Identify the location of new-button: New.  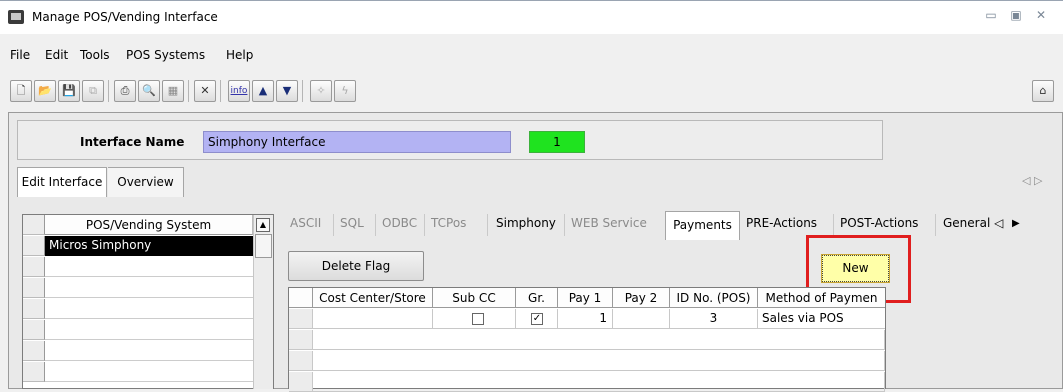
(855, 268).